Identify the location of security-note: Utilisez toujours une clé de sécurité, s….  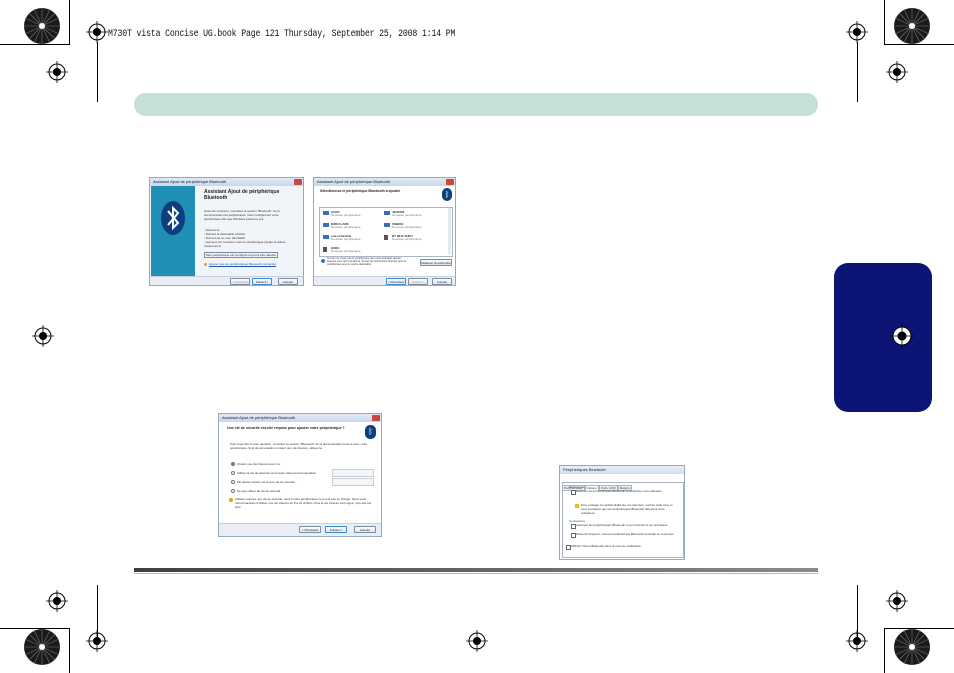
(303, 503).